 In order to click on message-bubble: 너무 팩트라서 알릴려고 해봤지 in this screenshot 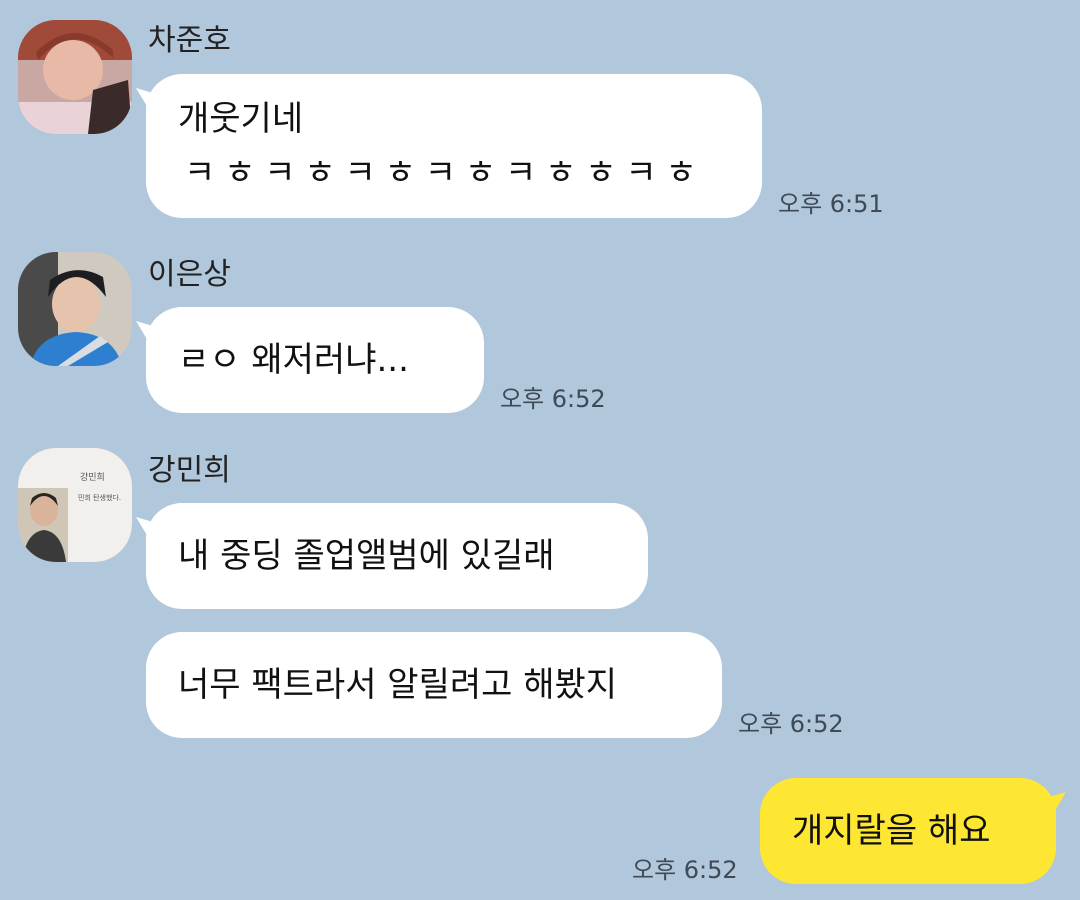, I will do `click(434, 685)`.